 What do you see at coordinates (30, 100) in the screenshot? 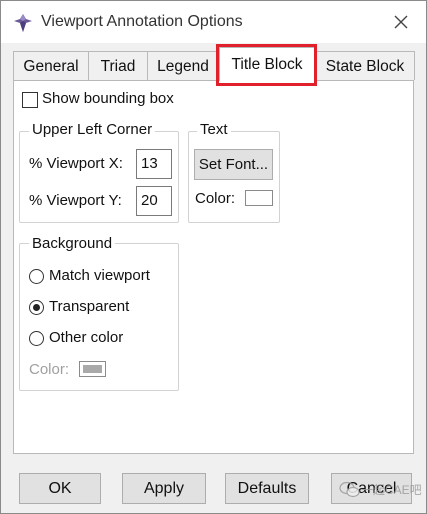
I see `show-bounding-box-checkbox` at bounding box center [30, 100].